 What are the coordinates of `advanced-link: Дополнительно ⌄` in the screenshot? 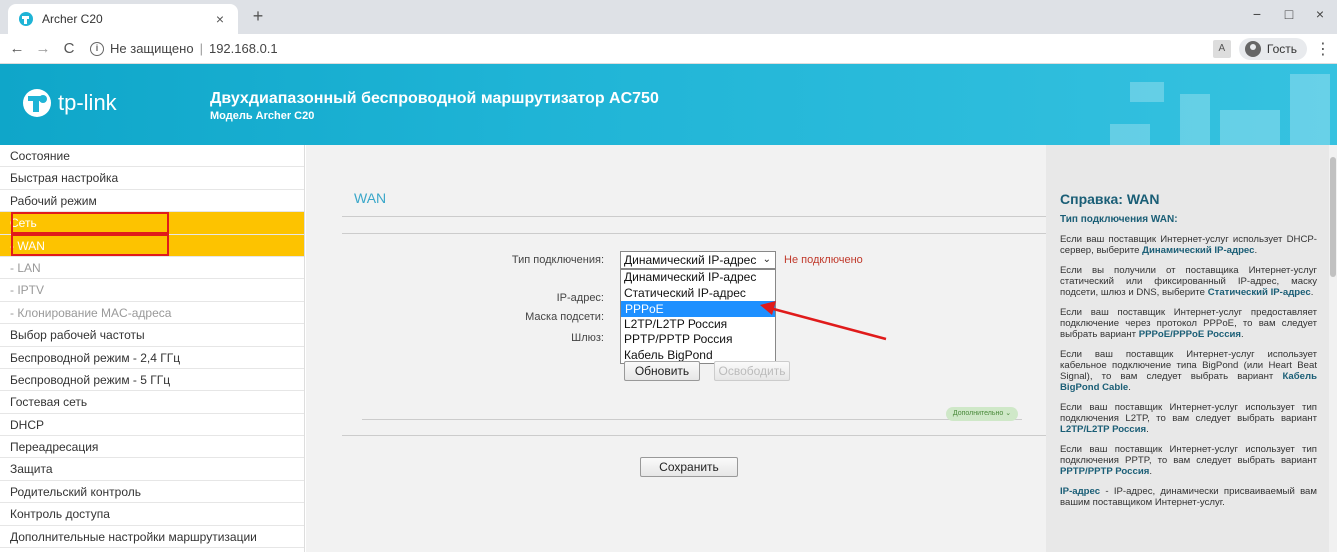 It's located at (982, 414).